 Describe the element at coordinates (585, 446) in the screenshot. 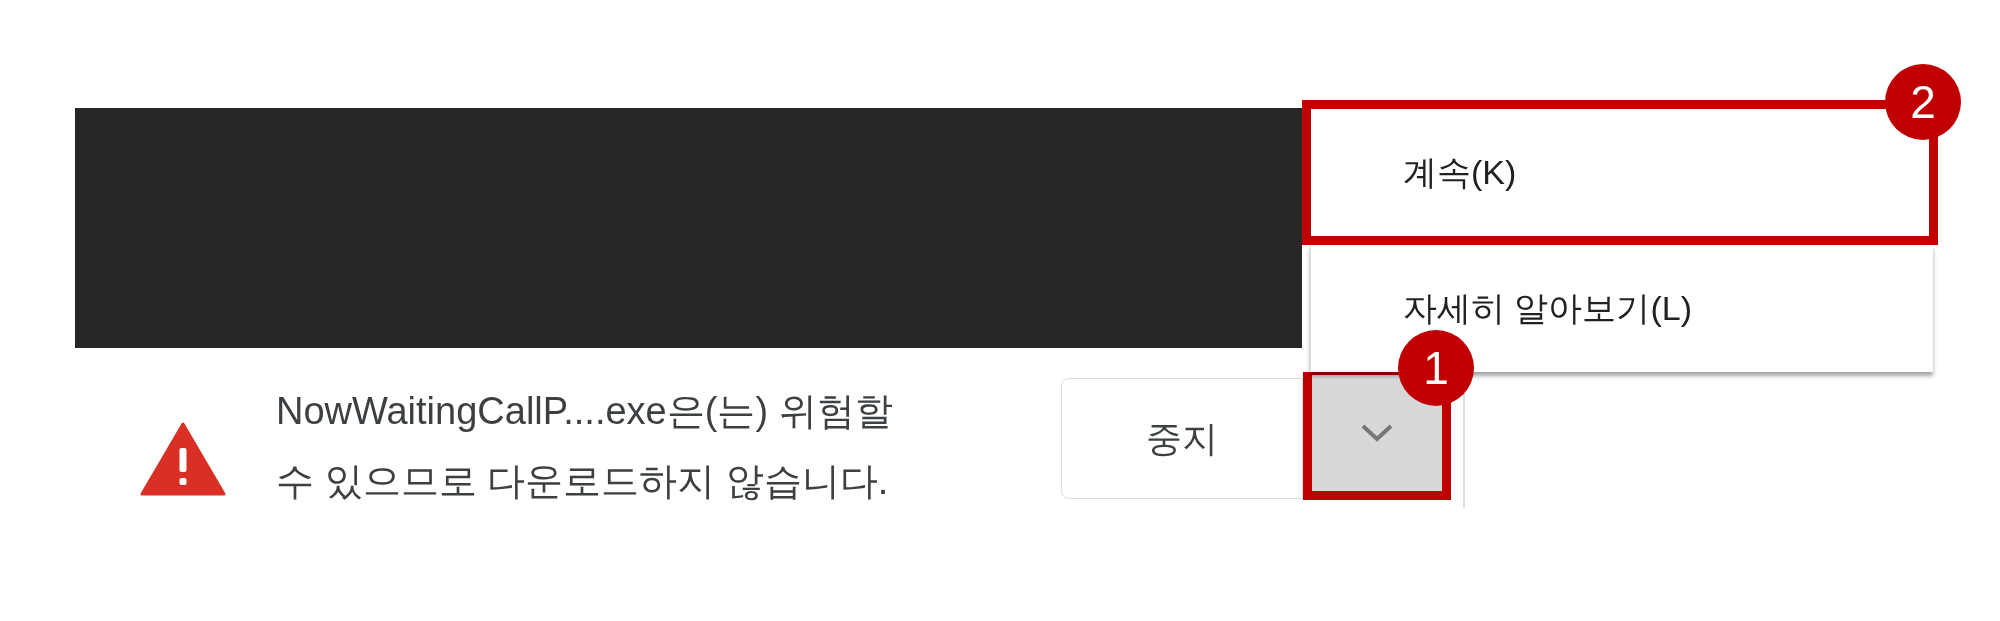

I see `warning-message: NowWaitingCallP....exe은(는) 위험할 수 있으므로 다운로드하지 않습니다.` at that location.